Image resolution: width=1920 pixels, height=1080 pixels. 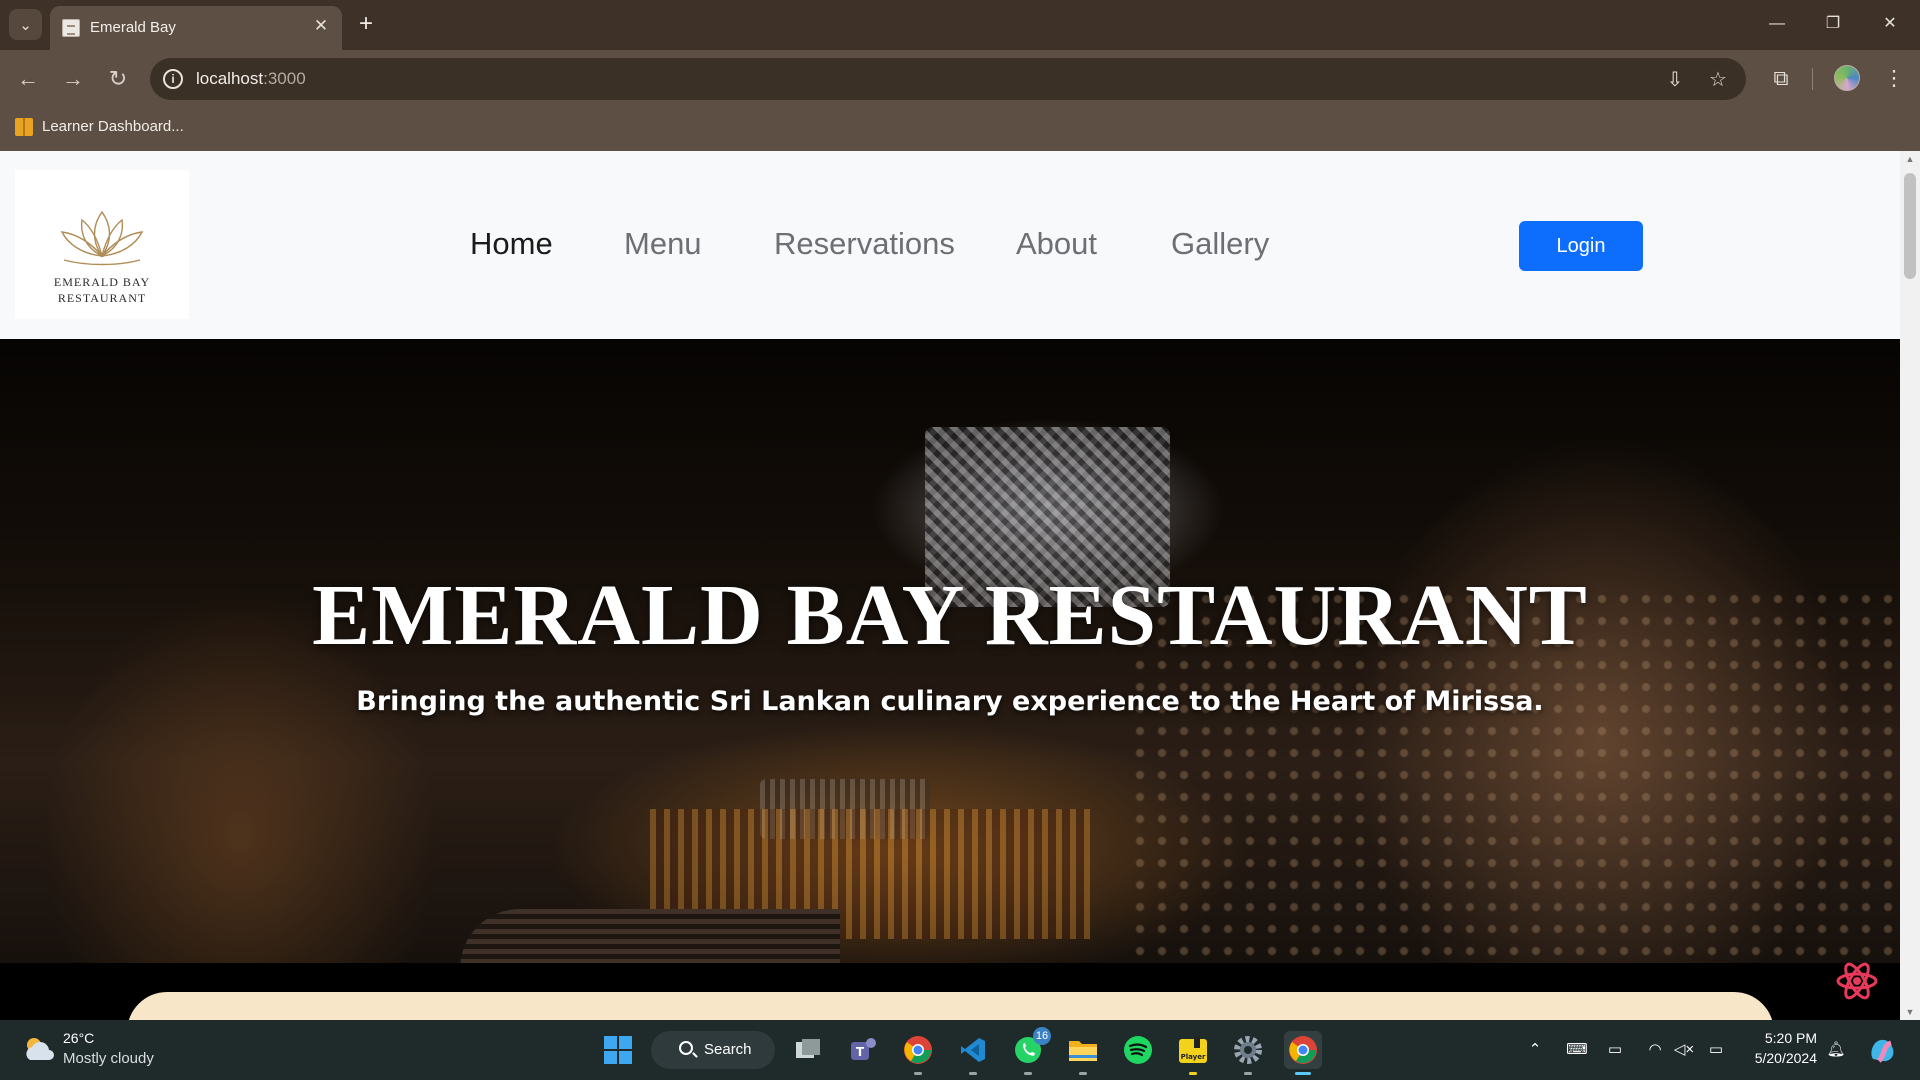 What do you see at coordinates (1910, 1012) in the screenshot?
I see `scroll-down-arrow-icon: ▼` at bounding box center [1910, 1012].